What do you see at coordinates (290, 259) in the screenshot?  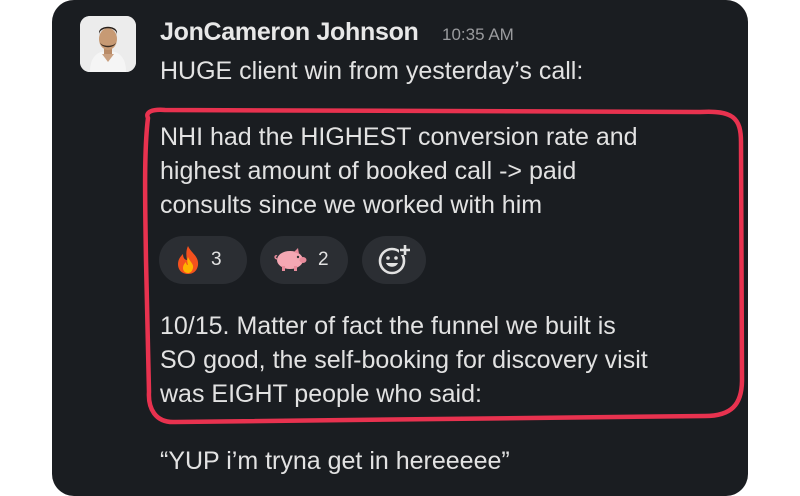 I see `pig-emoji-icon` at bounding box center [290, 259].